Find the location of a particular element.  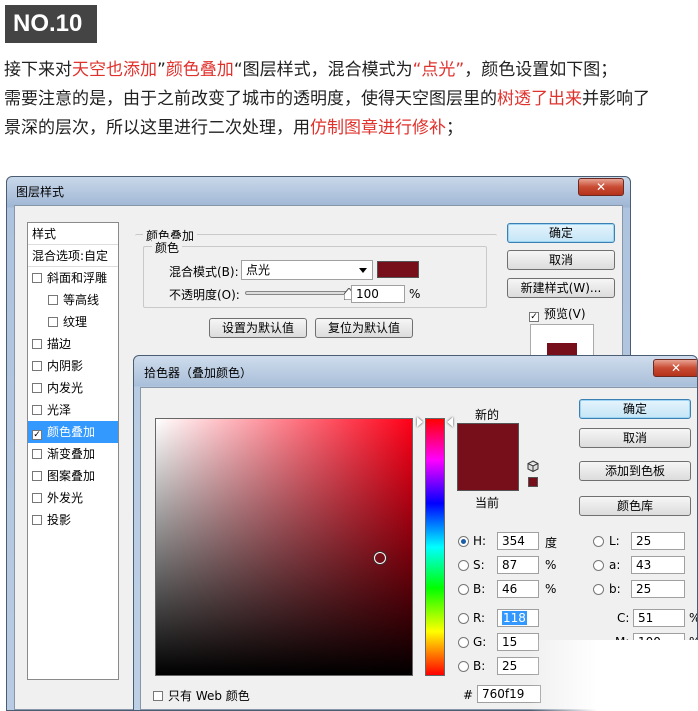

reset-default-button: 复位为默认值 is located at coordinates (364, 328).